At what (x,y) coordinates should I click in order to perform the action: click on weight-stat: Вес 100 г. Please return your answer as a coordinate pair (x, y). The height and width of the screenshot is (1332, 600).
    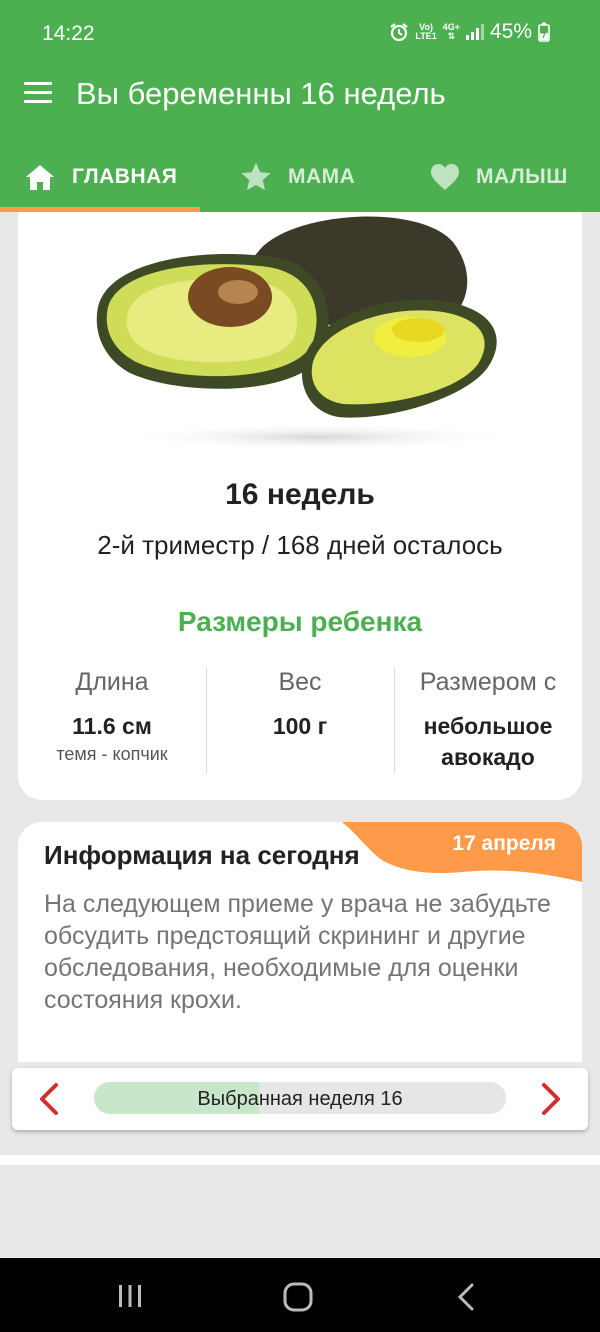
    Looking at the image, I should click on (300, 705).